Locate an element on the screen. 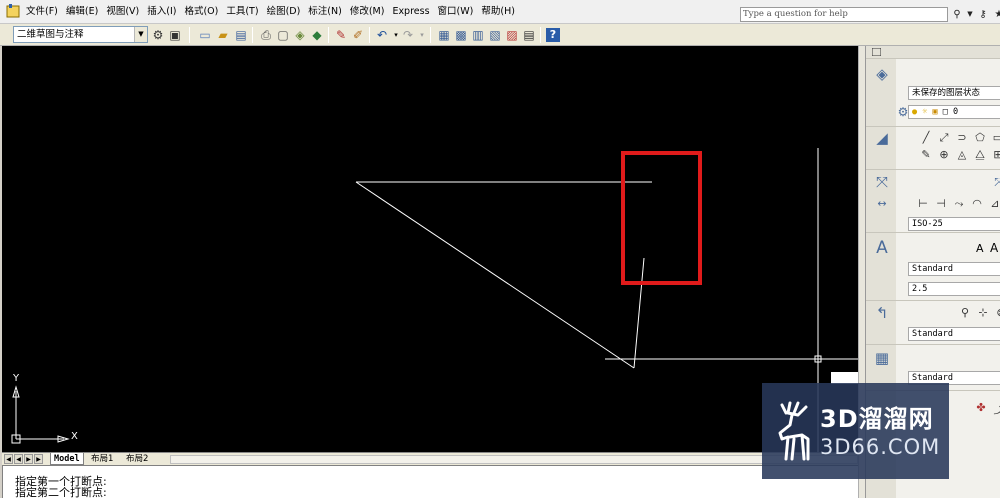  array-icon: ⊞ is located at coordinates (995, 155).